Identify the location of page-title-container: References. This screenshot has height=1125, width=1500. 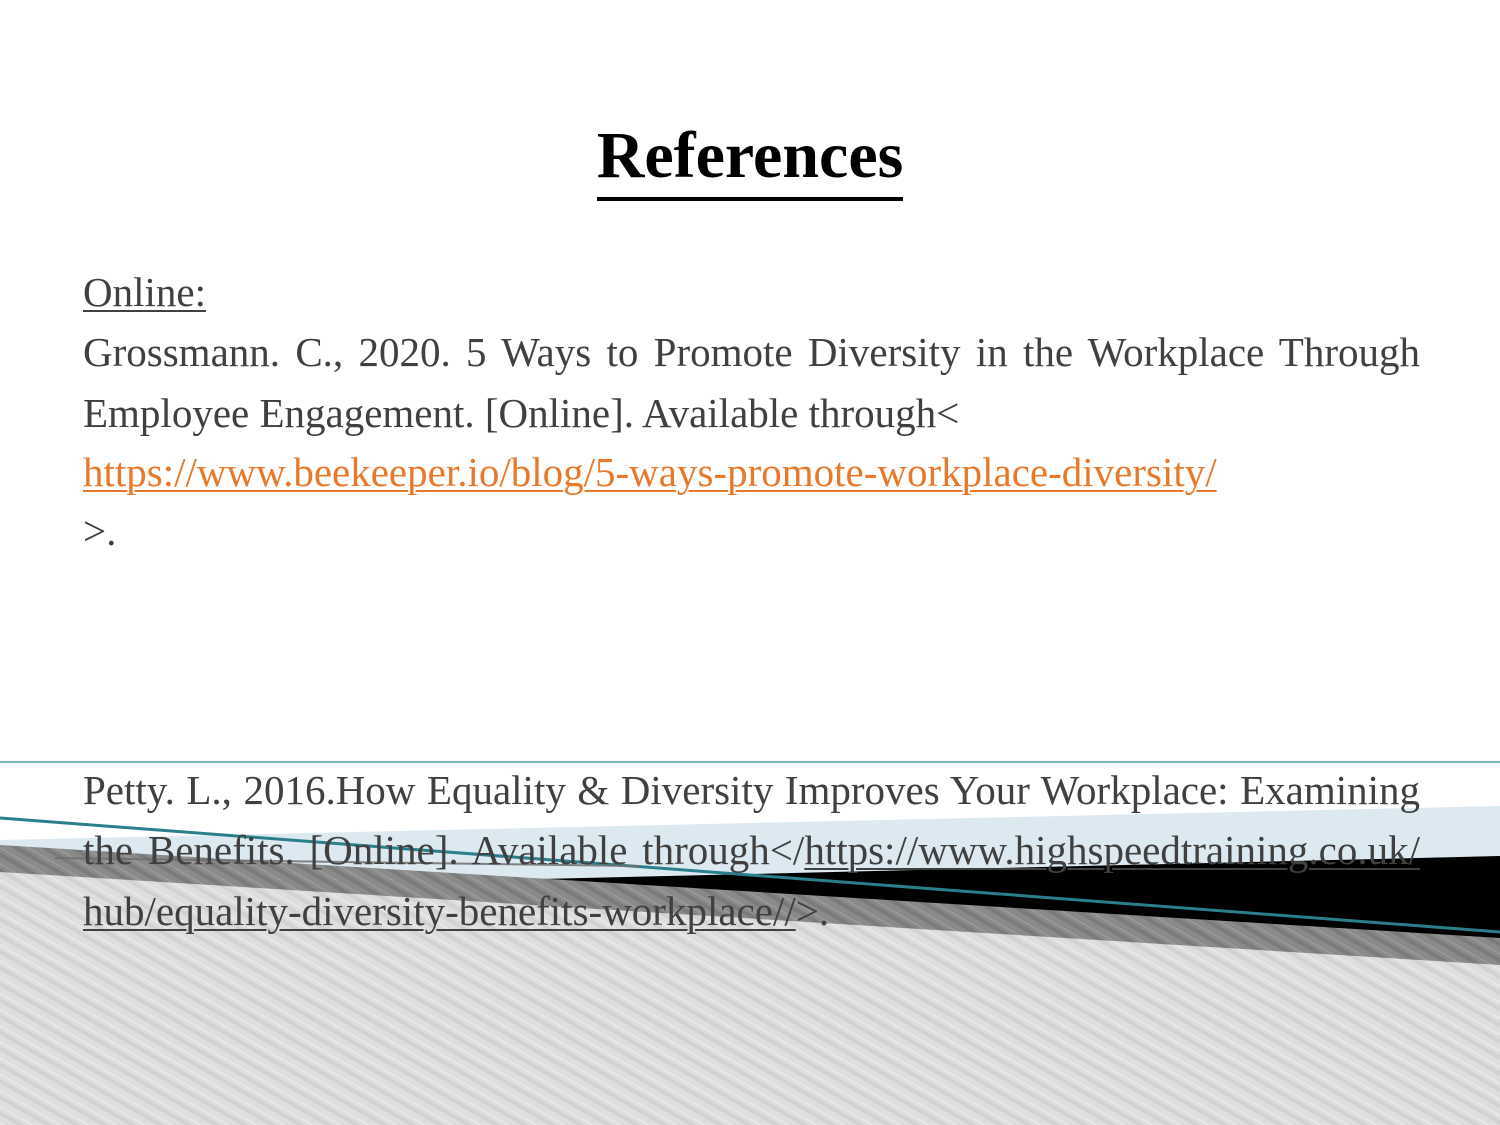
(750, 160).